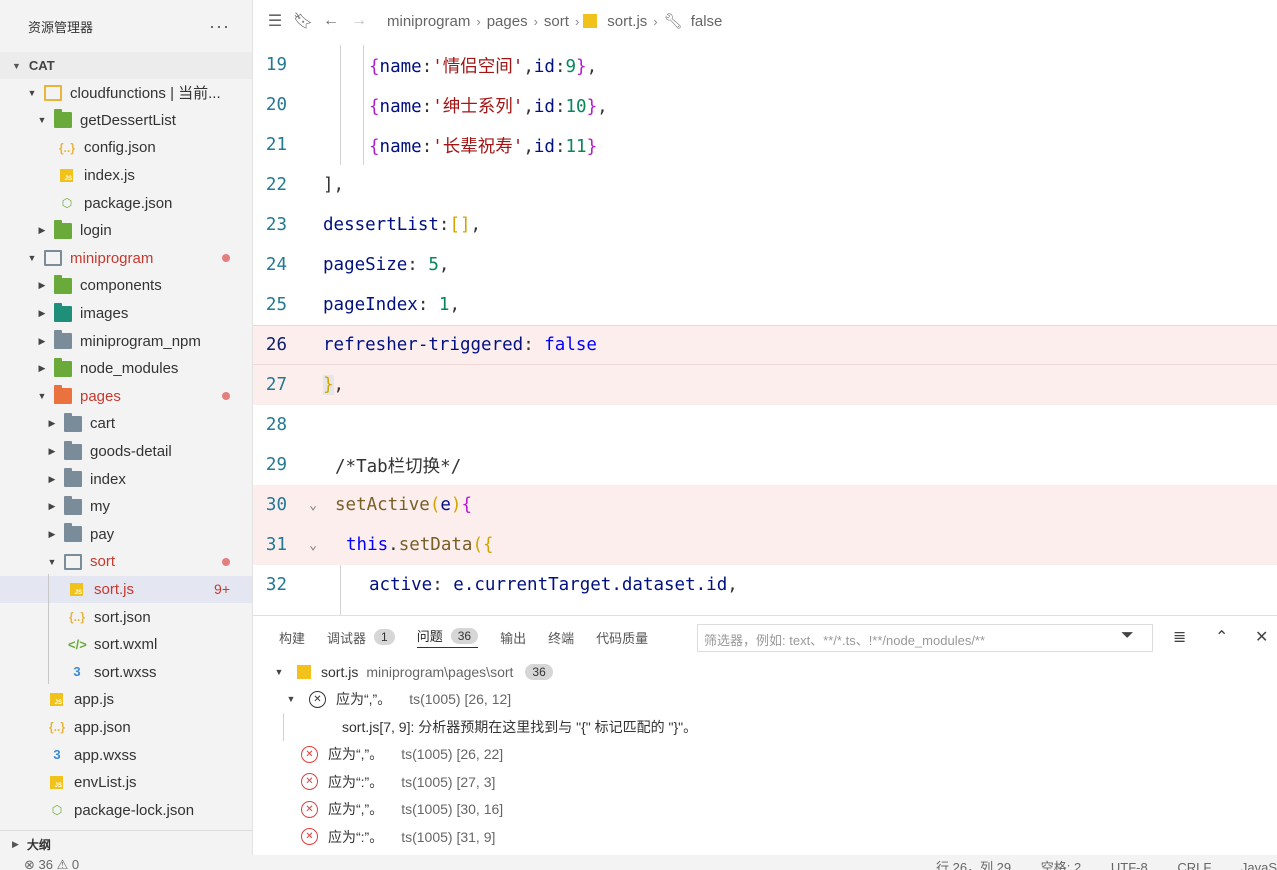  I want to click on css-file-icon: 3, so click(77, 672).